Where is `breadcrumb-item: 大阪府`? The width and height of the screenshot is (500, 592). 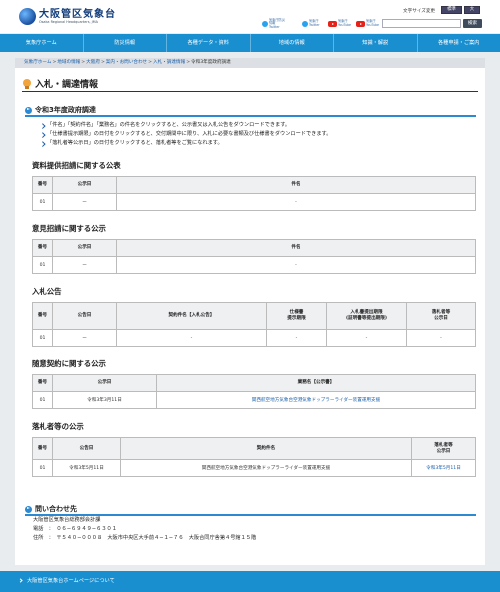
breadcrumb-item: 大阪府 is located at coordinates (93, 62).